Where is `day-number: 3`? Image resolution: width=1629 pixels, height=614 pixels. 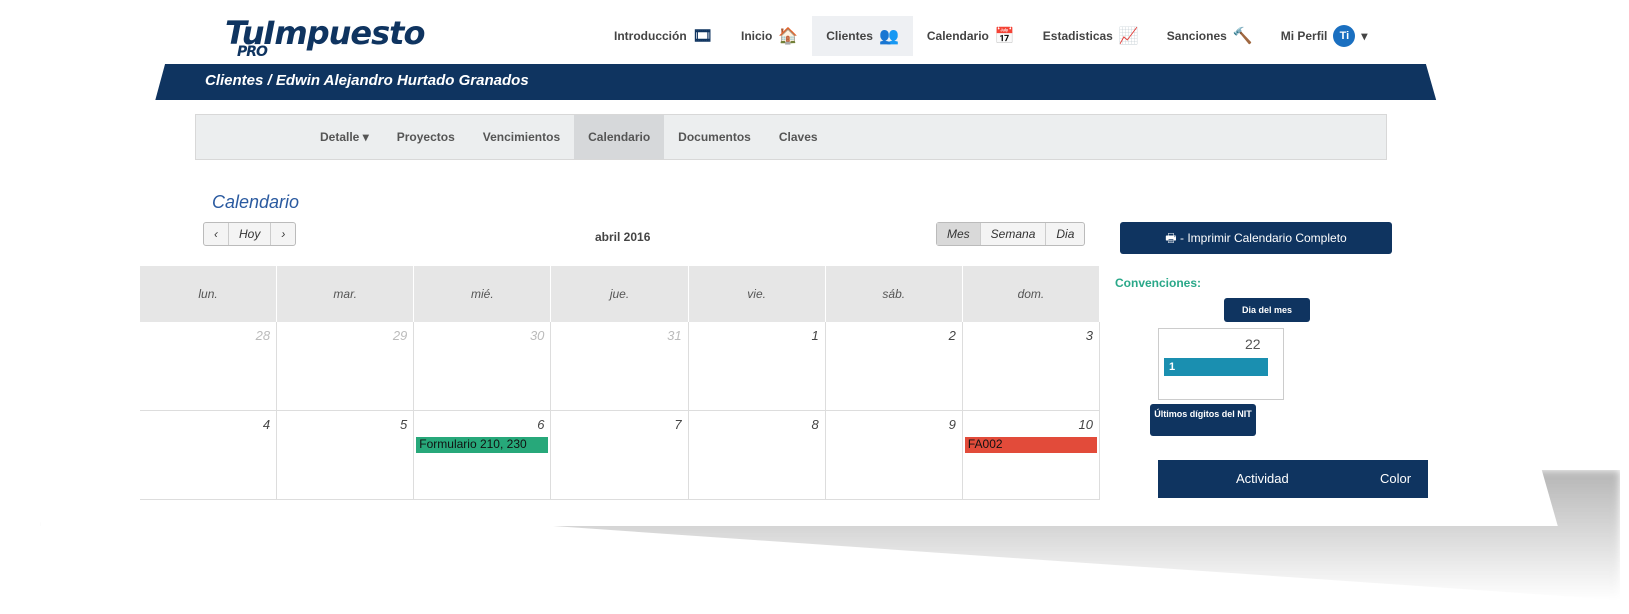 day-number: 3 is located at coordinates (1089, 335).